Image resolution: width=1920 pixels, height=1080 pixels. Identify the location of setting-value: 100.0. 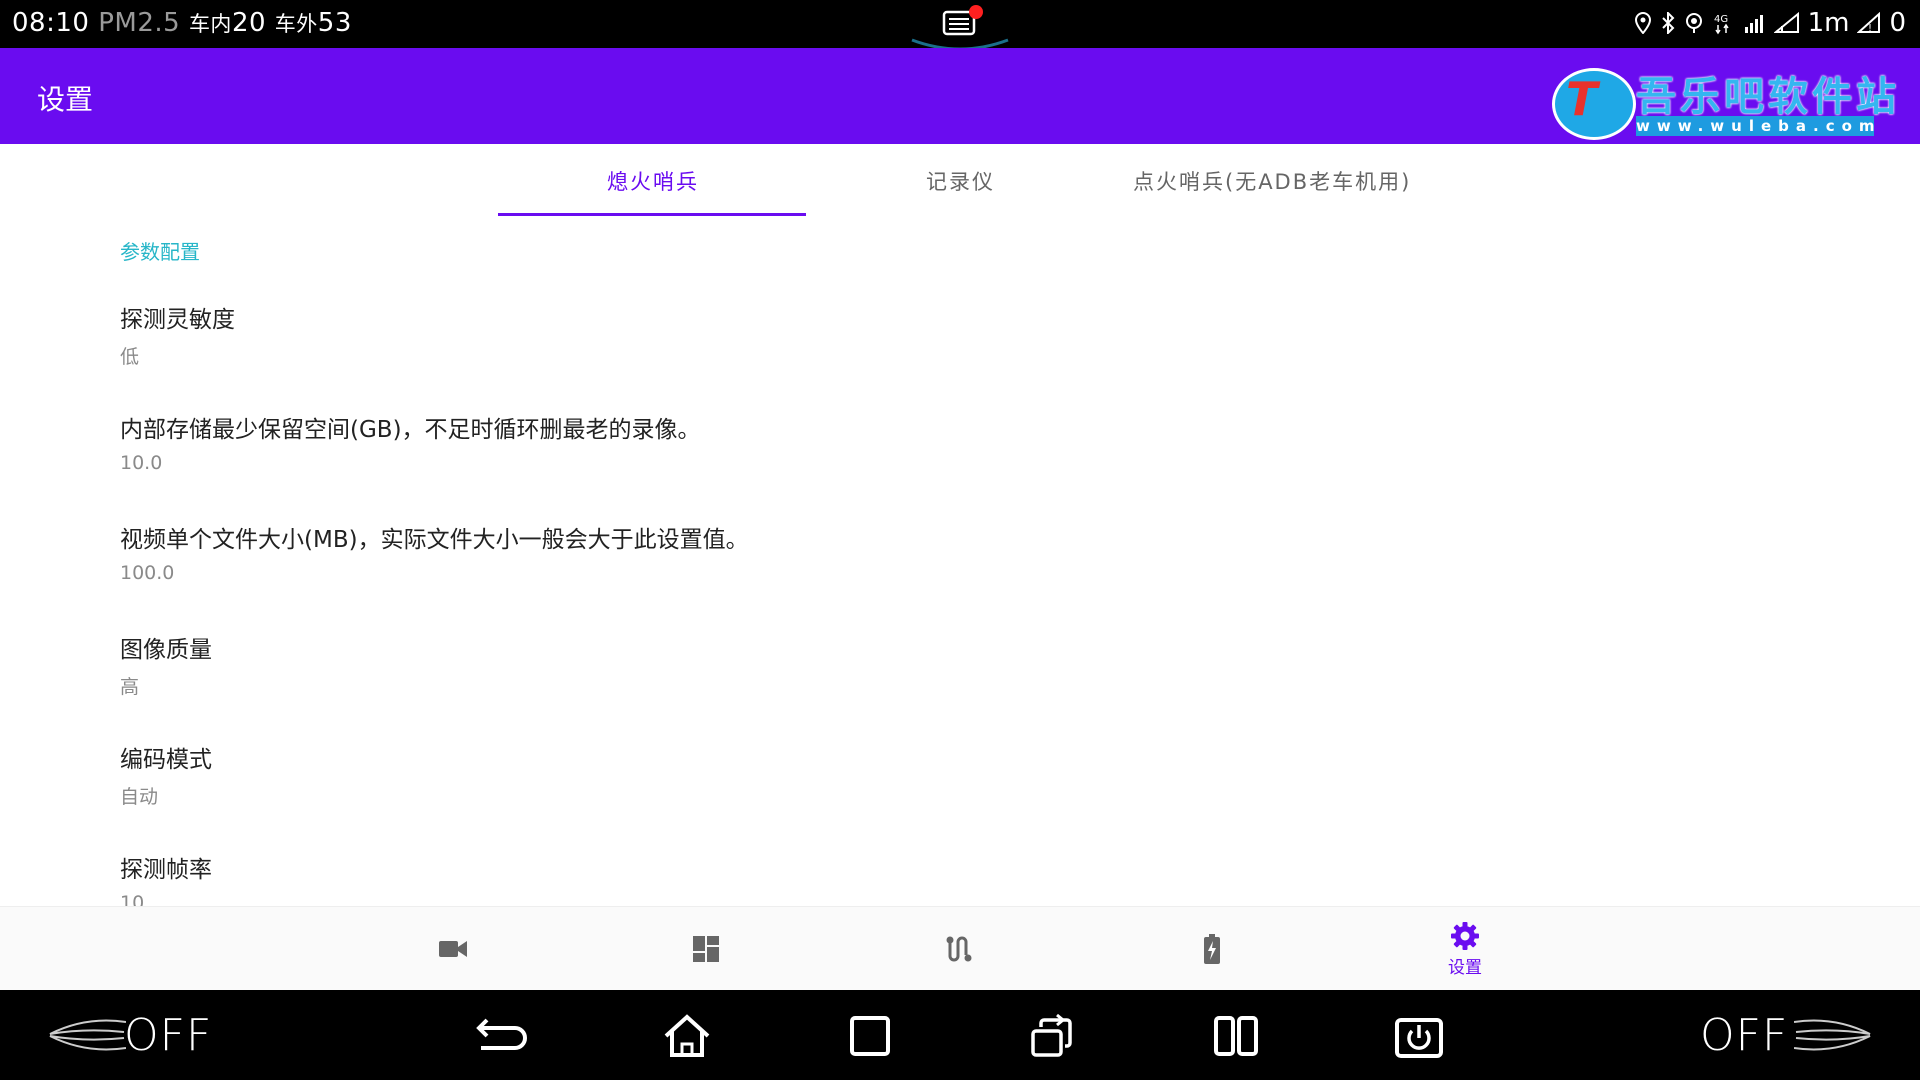
(147, 573).